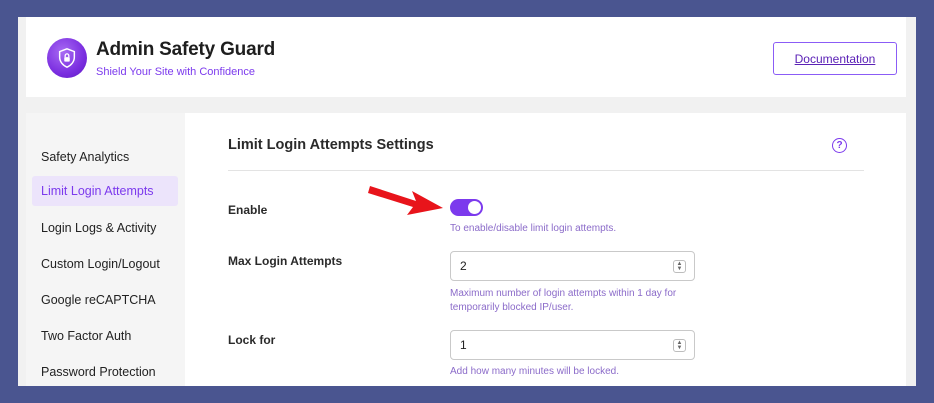 The image size is (934, 403). I want to click on app-title: Admin Safety Guard, so click(186, 49).